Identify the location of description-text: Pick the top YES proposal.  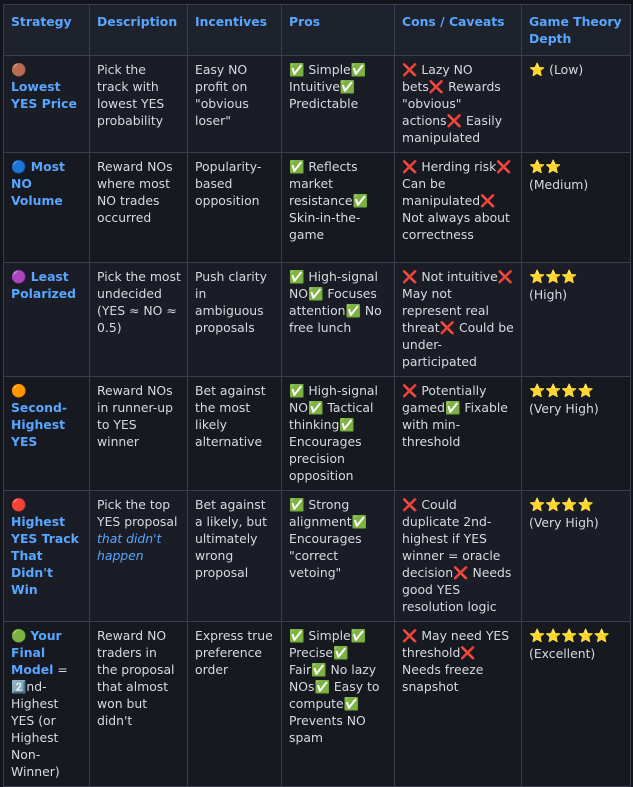
(137, 513).